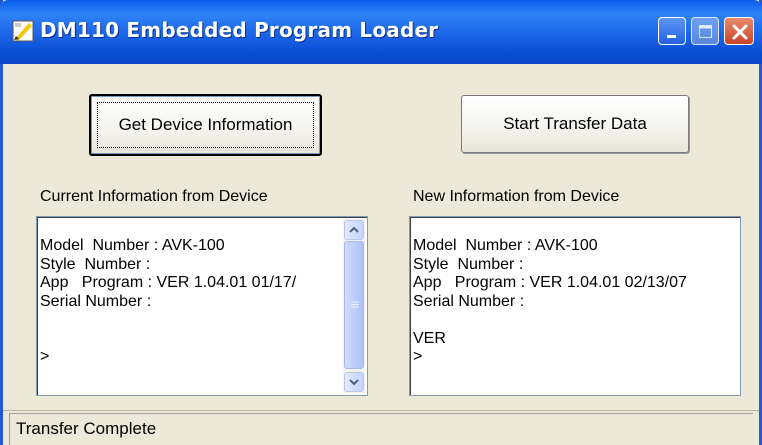  What do you see at coordinates (239, 30) in the screenshot?
I see `window-title: DM110 Embedded Program Loader` at bounding box center [239, 30].